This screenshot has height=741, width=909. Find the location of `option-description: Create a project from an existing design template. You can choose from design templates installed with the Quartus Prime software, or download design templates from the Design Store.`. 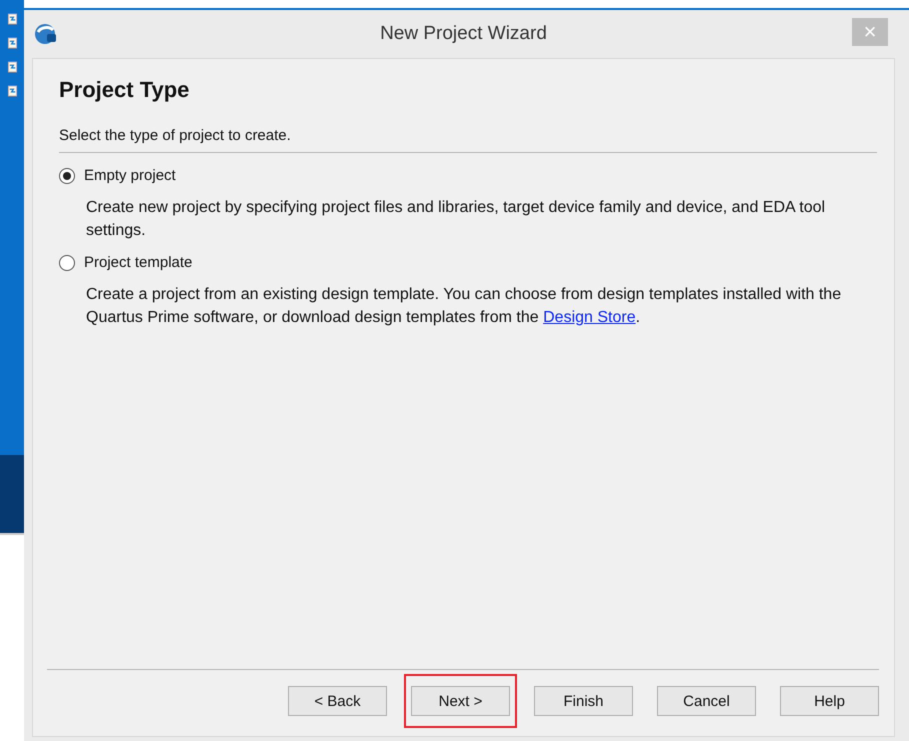

option-description: Create a project from an existing design template. You can choose from design templates installed with the Quartus Prime software, or download design templates from the Design Store. is located at coordinates (464, 306).